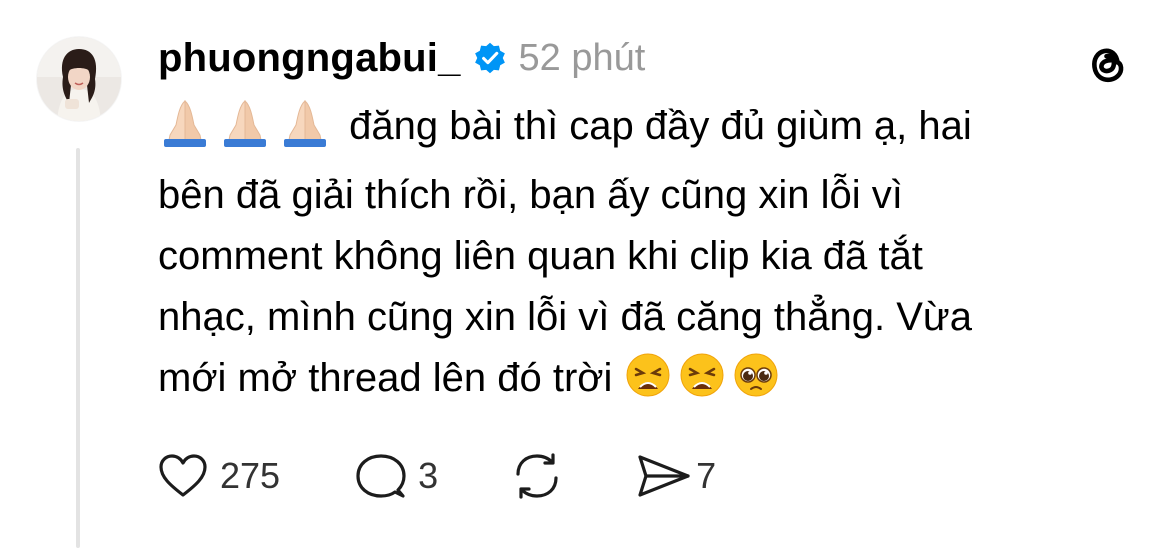 The height and width of the screenshot is (548, 1170). Describe the element at coordinates (219, 476) in the screenshot. I see `like-button: 275` at that location.